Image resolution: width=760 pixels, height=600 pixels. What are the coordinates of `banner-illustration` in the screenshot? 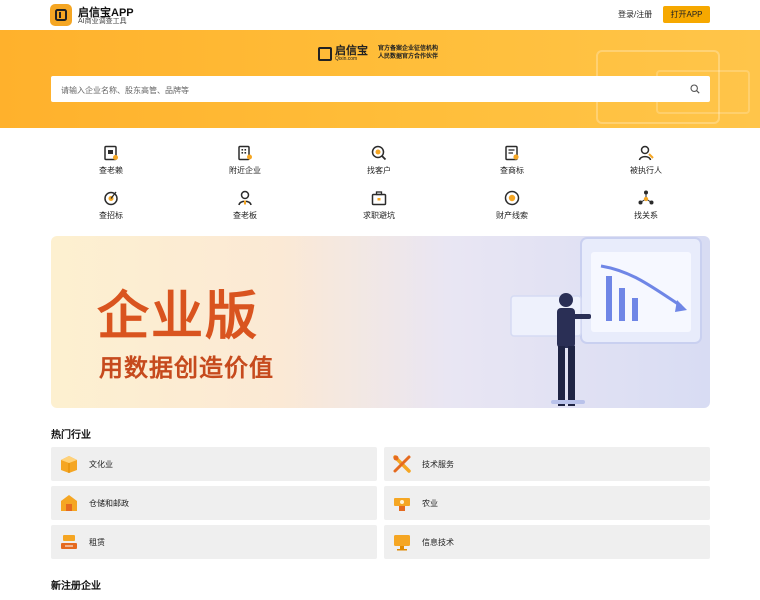 It's located at (606, 321).